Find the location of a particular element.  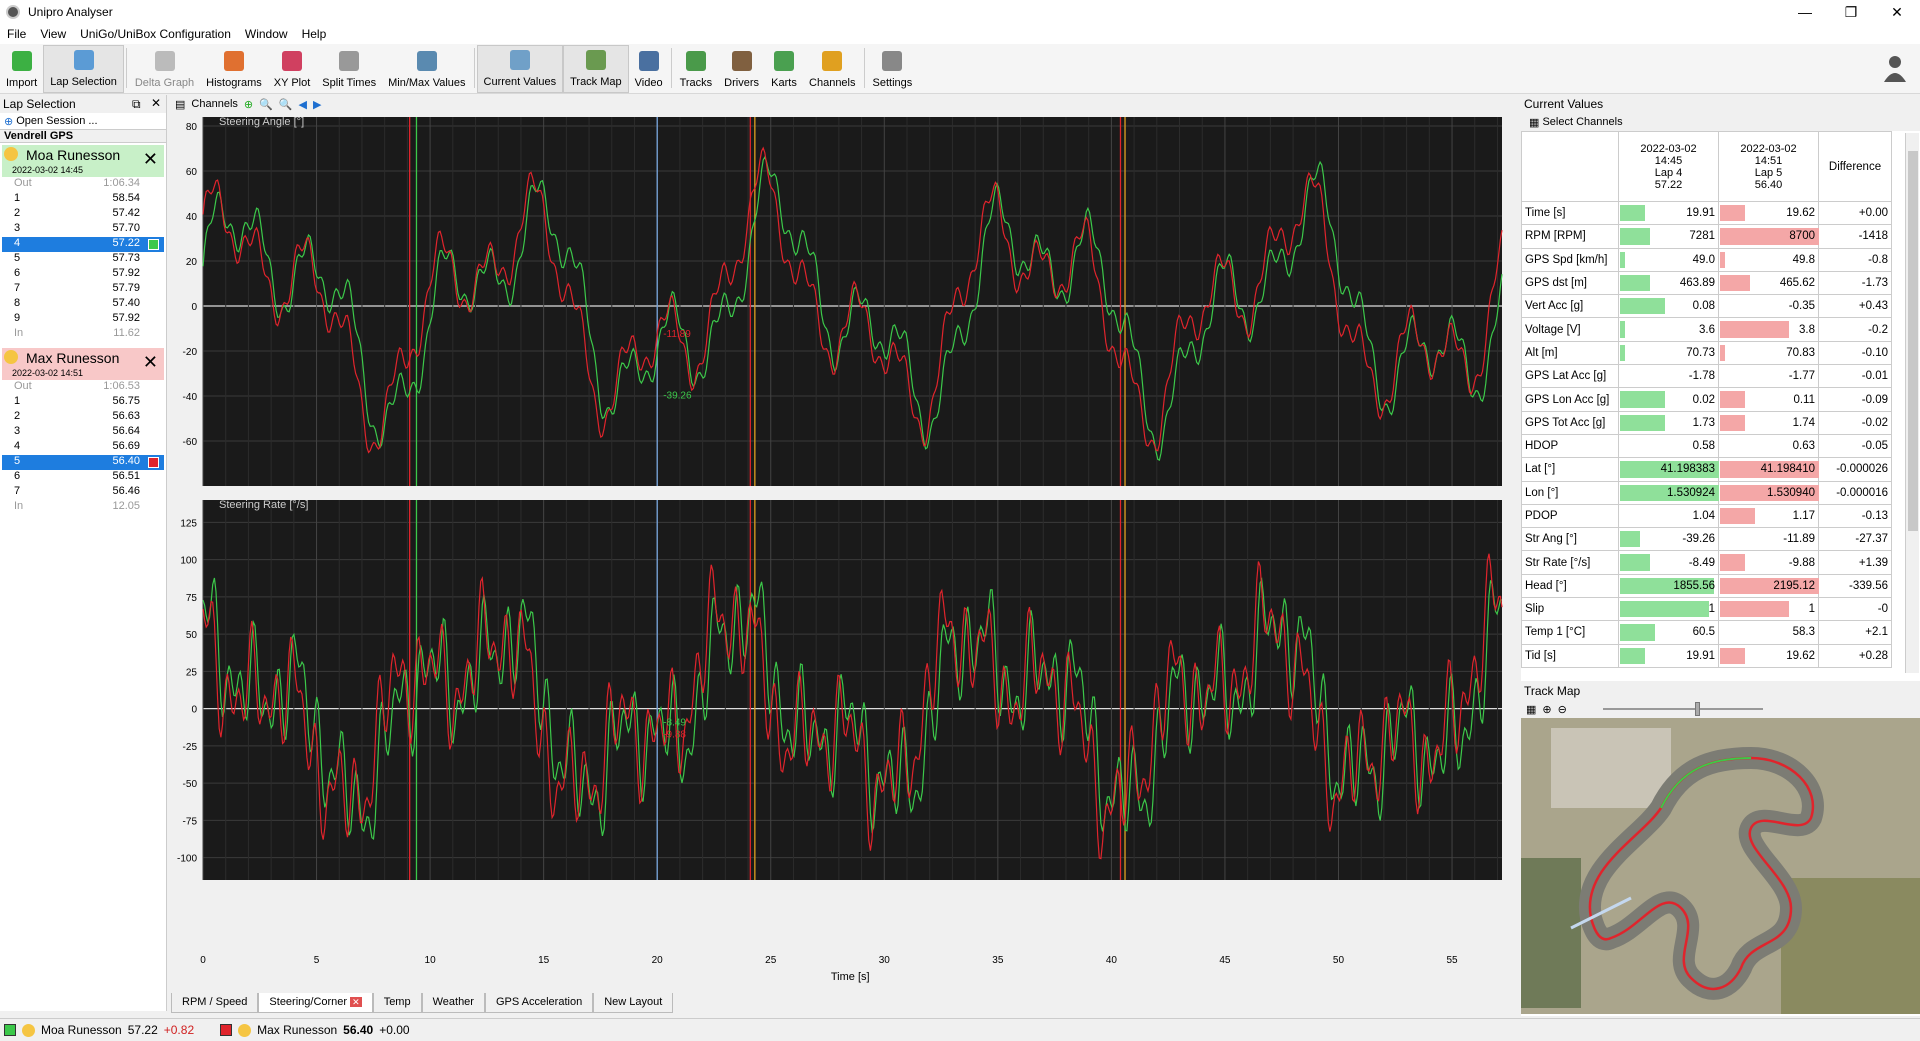

close-tab-icon: ✕ is located at coordinates (356, 1002).